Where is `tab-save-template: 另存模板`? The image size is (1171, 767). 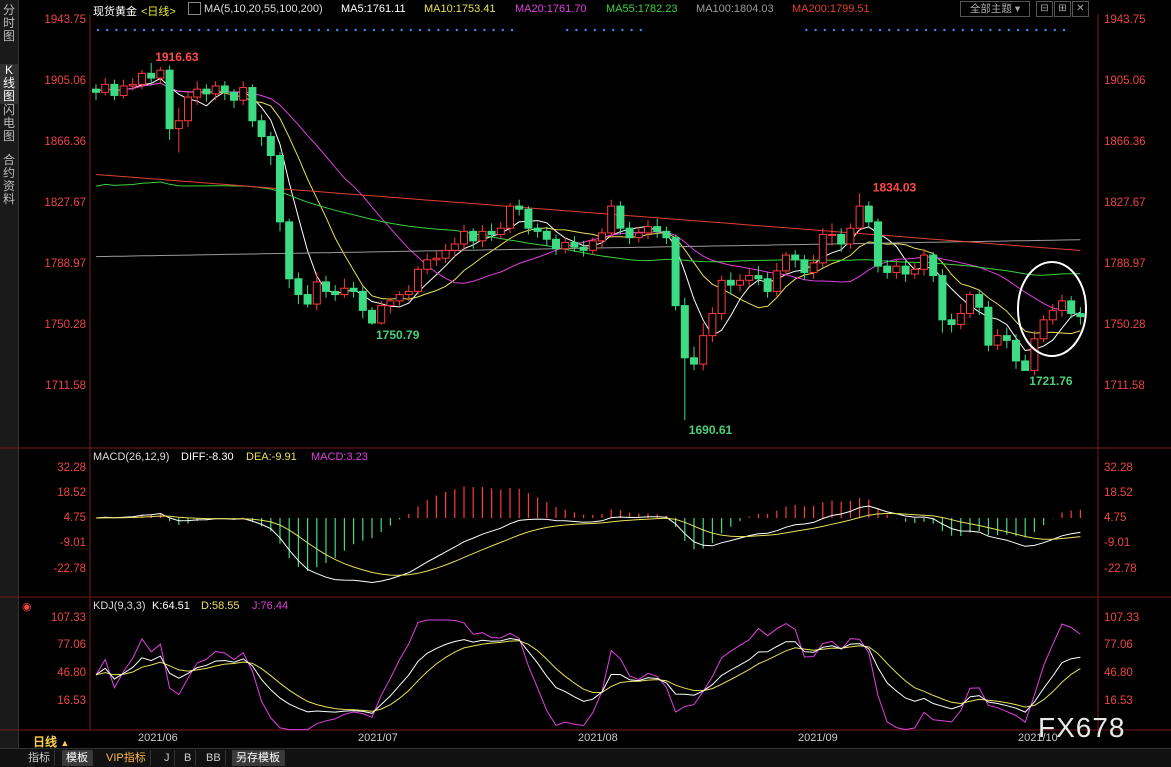
tab-save-template: 另存模板 is located at coordinates (258, 758).